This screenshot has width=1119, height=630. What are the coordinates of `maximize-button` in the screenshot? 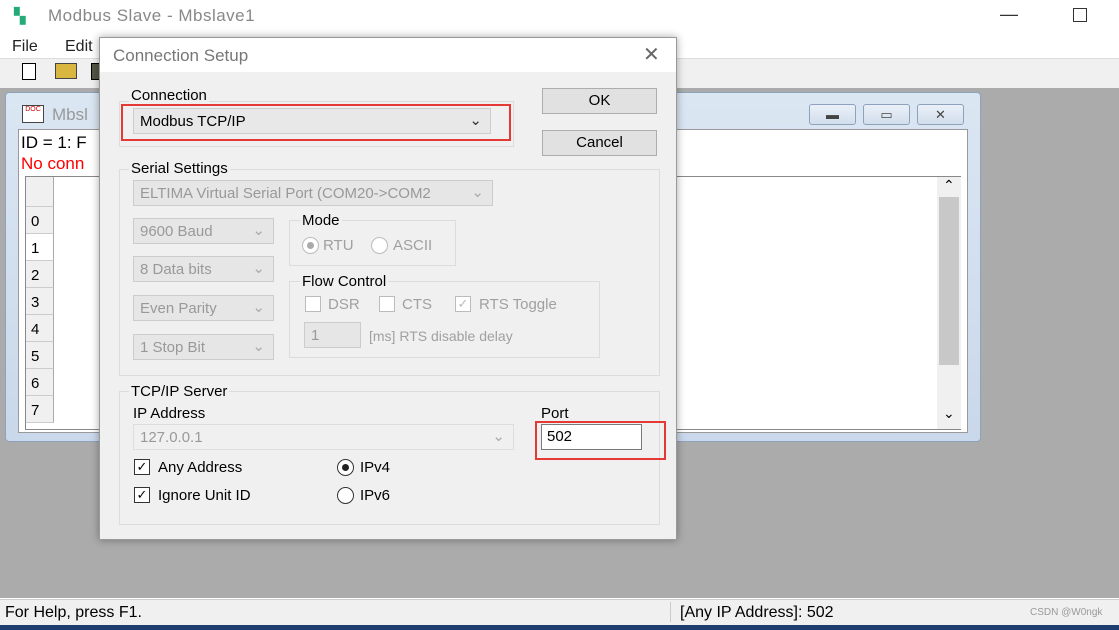 It's located at (1080, 15).